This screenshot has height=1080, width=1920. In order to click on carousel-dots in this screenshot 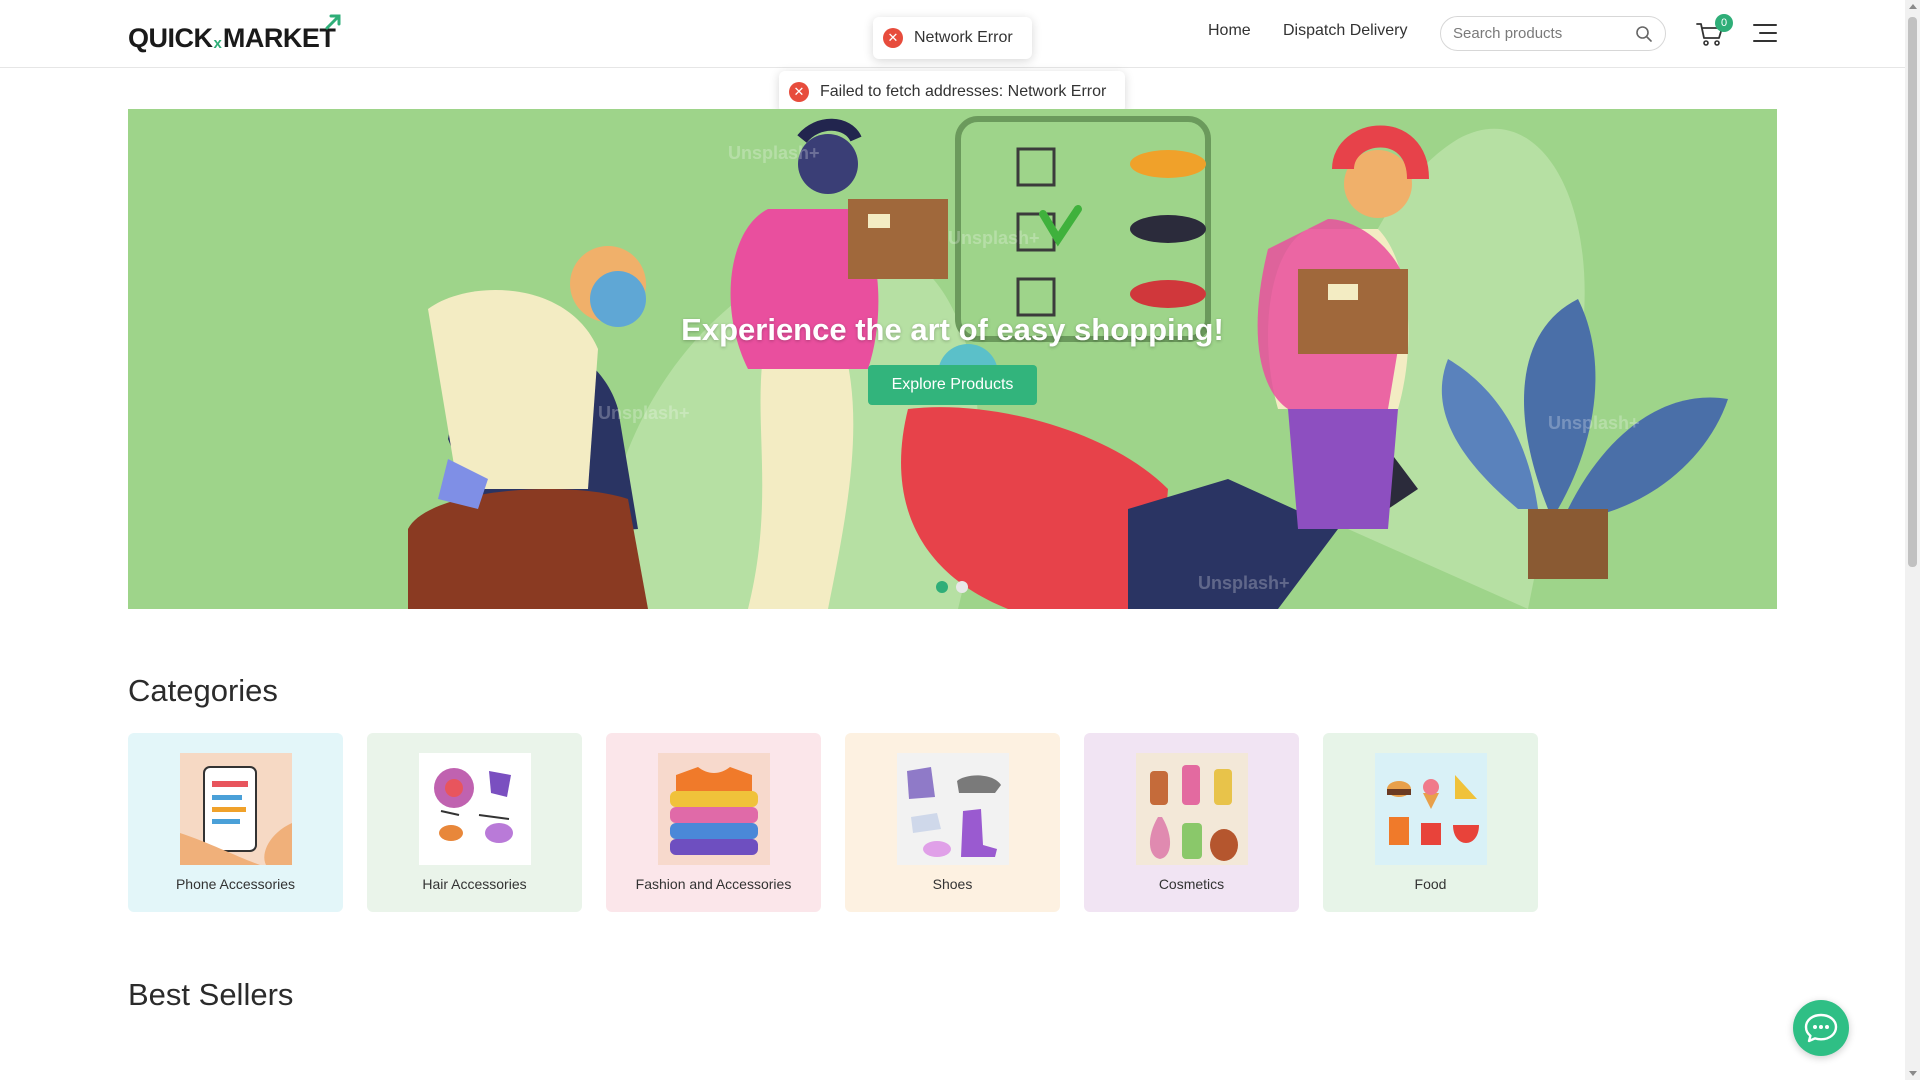, I will do `click(952, 587)`.